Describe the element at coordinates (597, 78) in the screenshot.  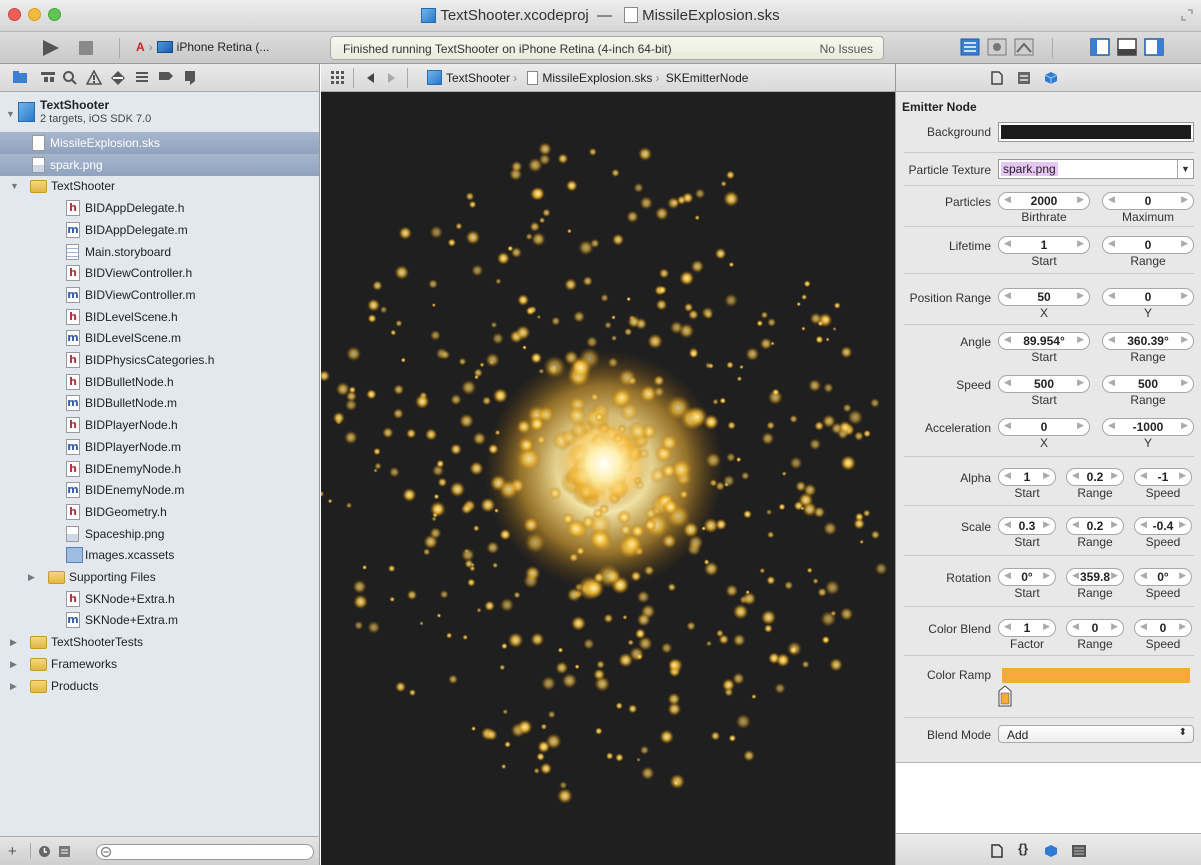
I see `breadcrumb-file: MissileExplosion.sks` at that location.